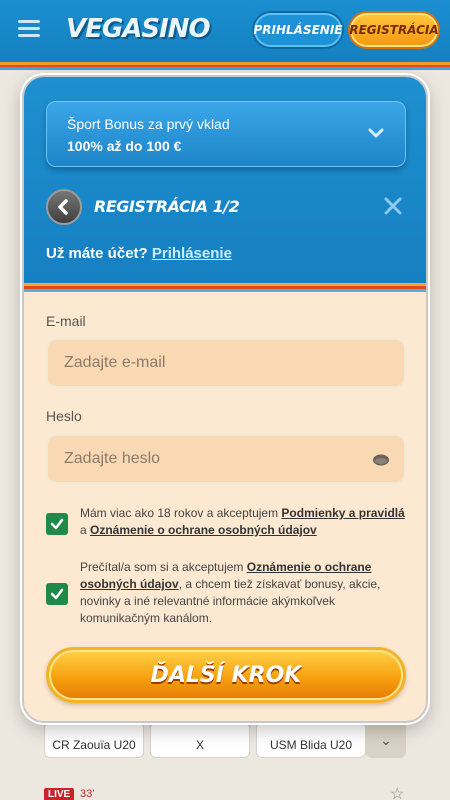  I want to click on next-step-button: ĎALŠÍ KROK, so click(226, 675).